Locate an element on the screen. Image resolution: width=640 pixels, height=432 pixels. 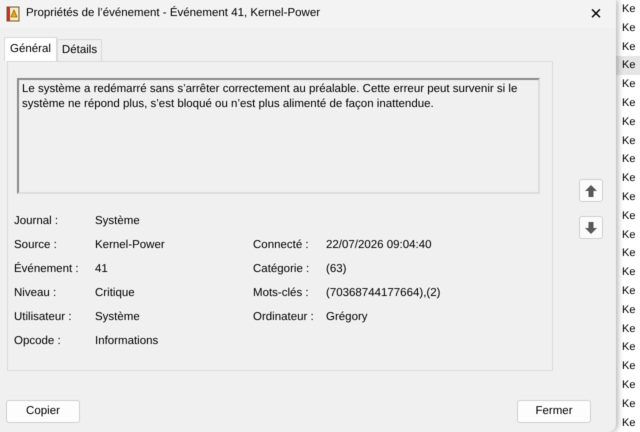
up-arrow-button is located at coordinates (591, 190).